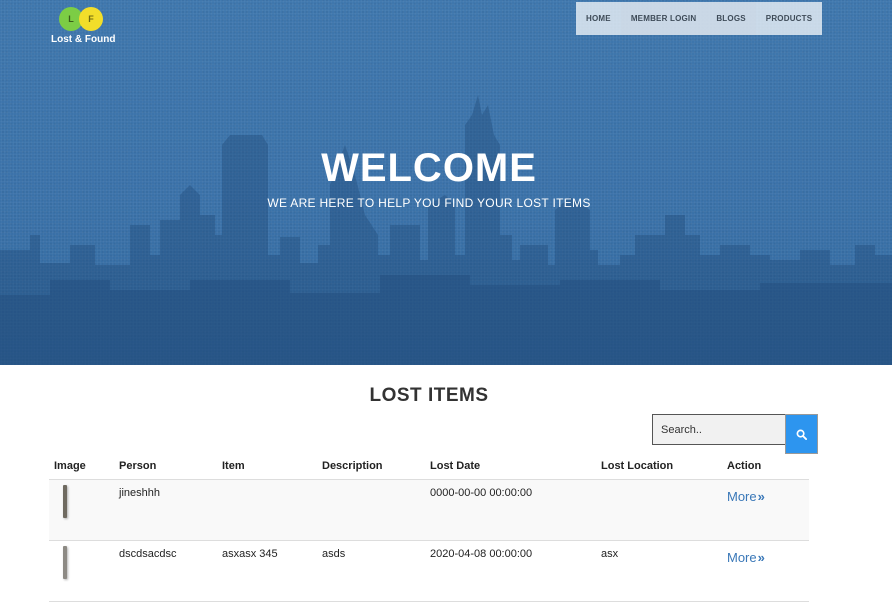 The height and width of the screenshot is (606, 892). What do you see at coordinates (233, 466) in the screenshot?
I see `col-item: Item` at bounding box center [233, 466].